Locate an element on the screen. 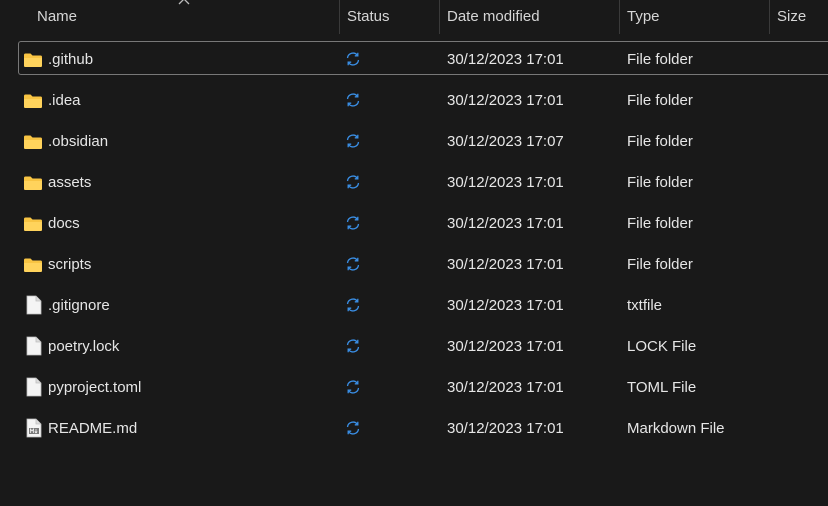  column-type: Type is located at coordinates (643, 17).